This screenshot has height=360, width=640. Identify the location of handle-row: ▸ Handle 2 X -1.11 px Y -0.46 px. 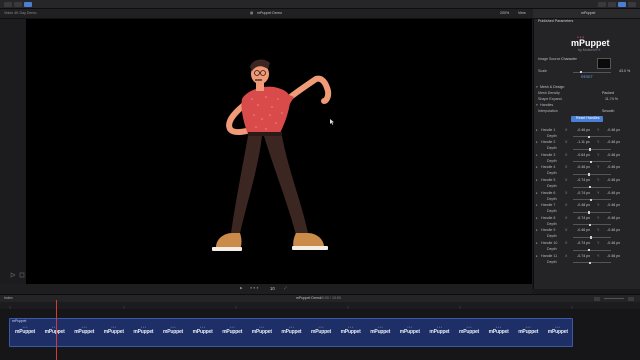
(586, 143).